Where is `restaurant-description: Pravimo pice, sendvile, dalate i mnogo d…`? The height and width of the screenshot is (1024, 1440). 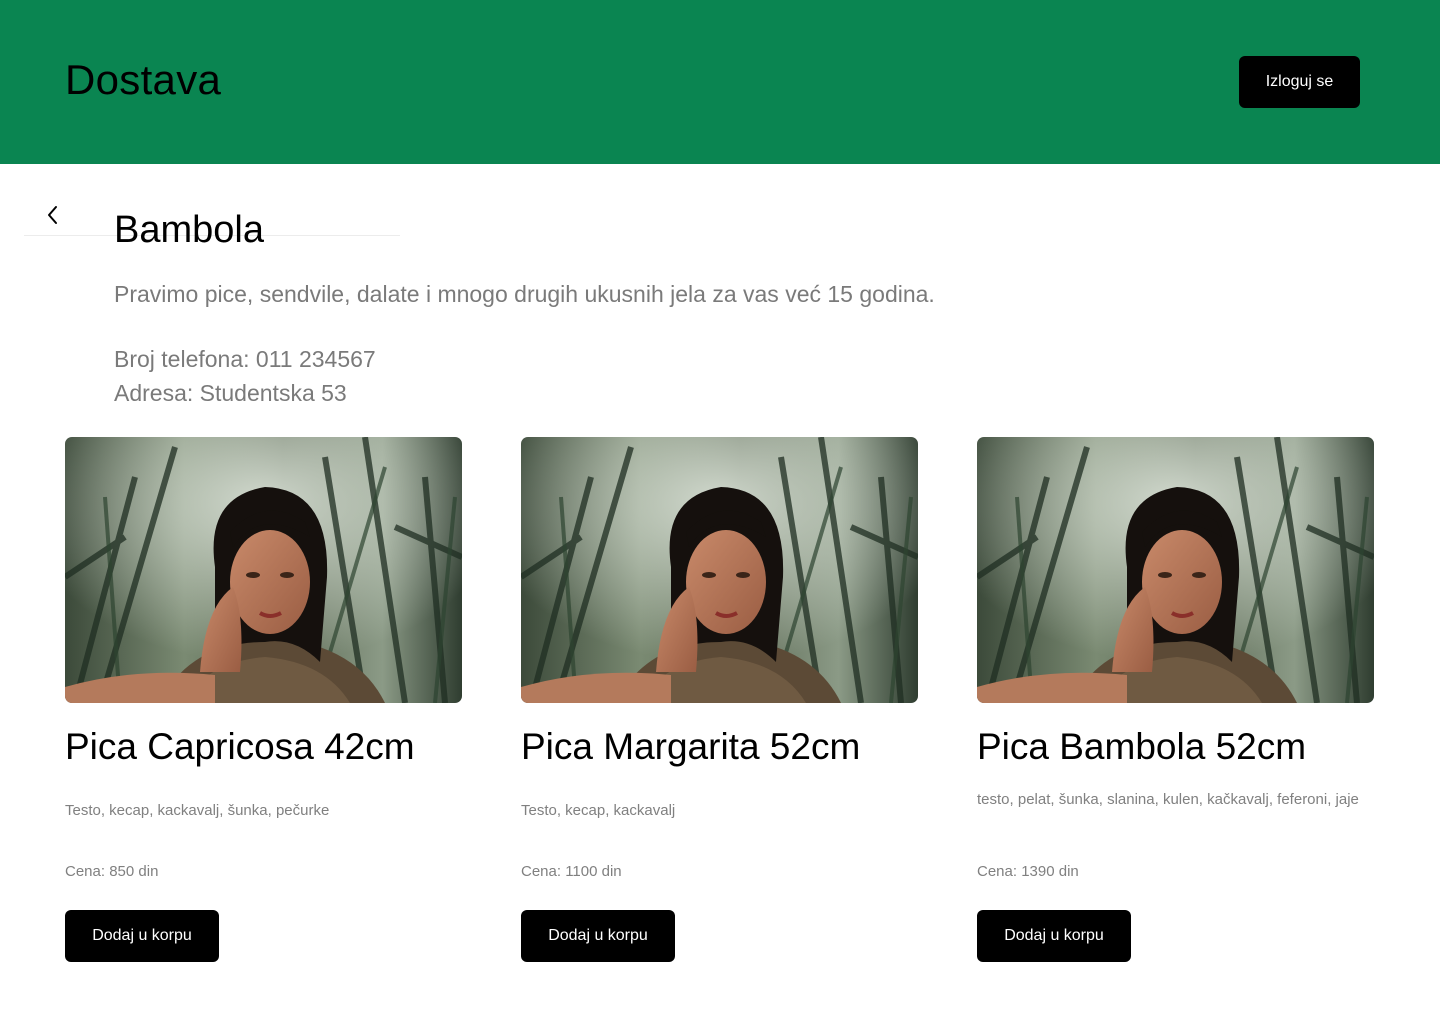
restaurant-description: Pravimo pice, sendvile, dalate i mnogo d… is located at coordinates (524, 294).